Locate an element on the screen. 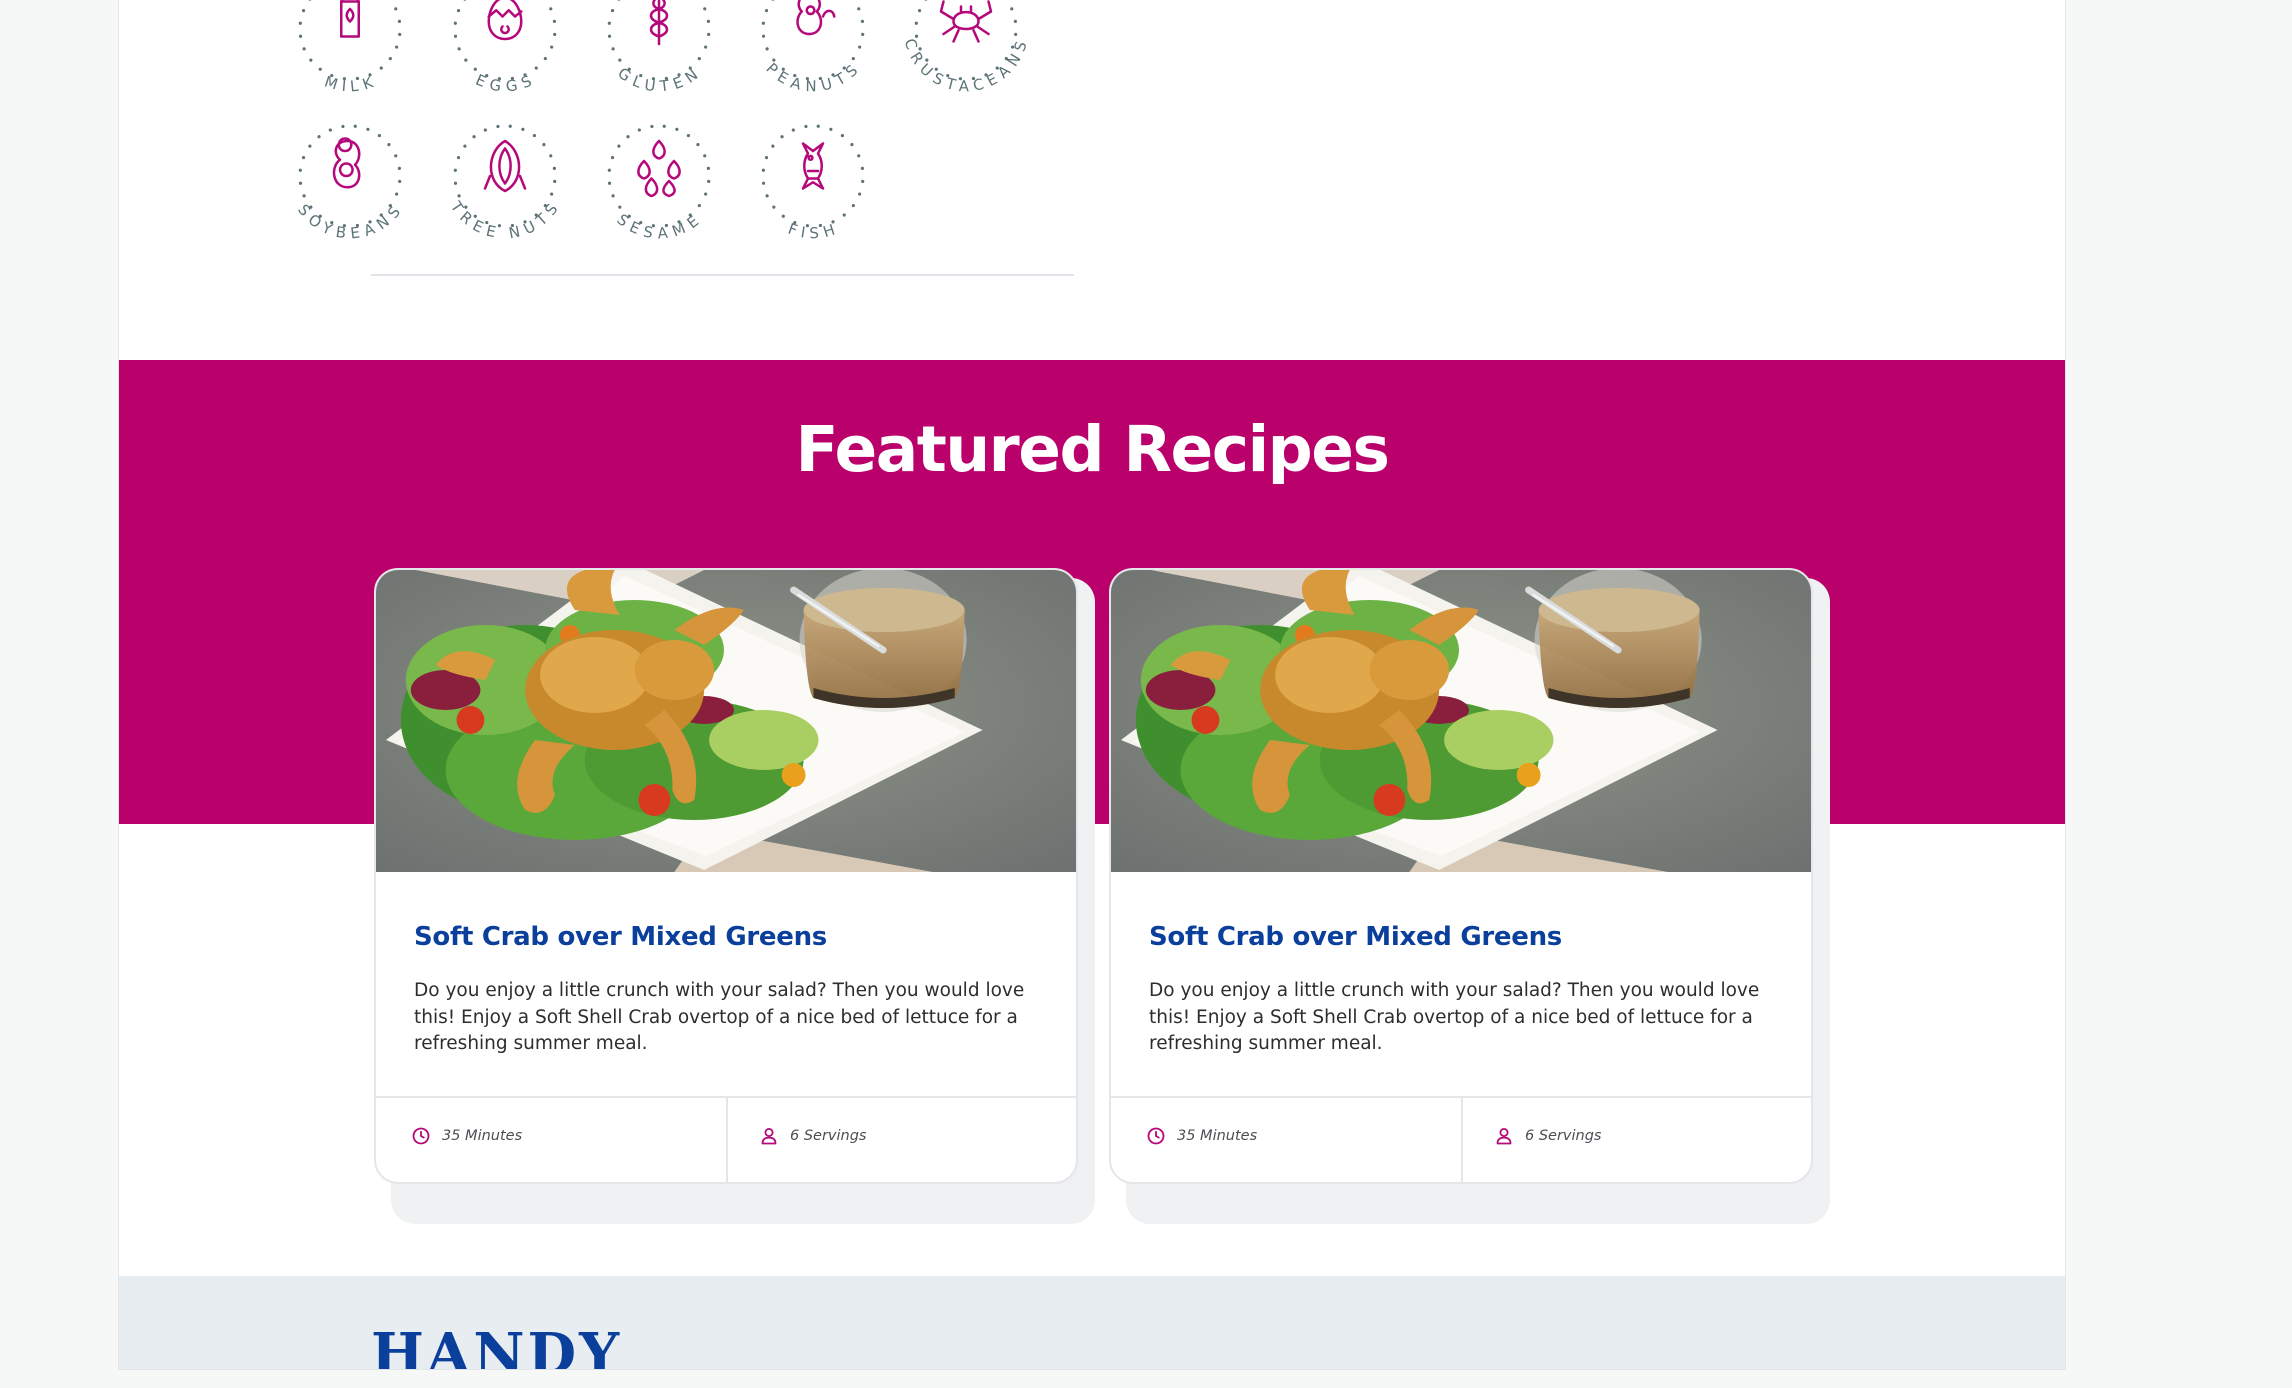 Image resolution: width=2292 pixels, height=1388 pixels. allergen-label: FISH is located at coordinates (813, 231).